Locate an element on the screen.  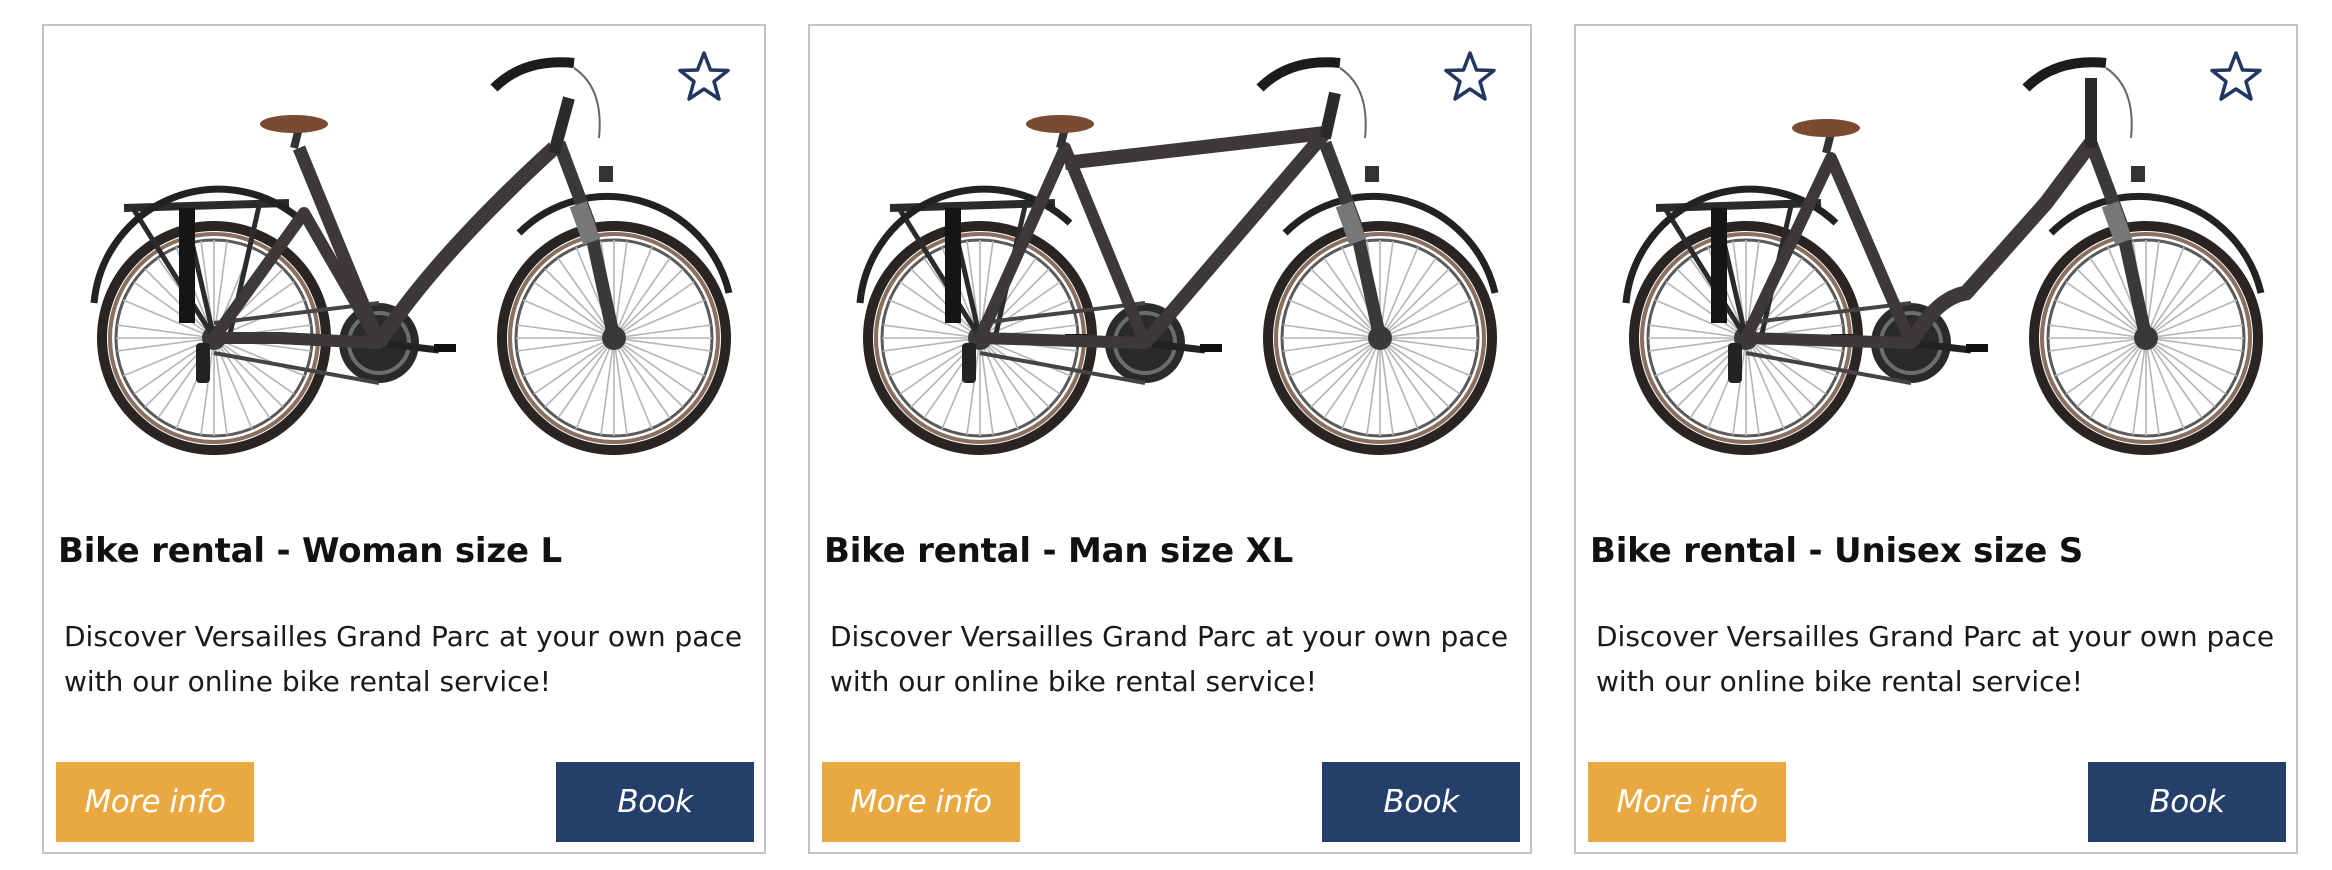
product-title: Bike rental - Woman size L is located at coordinates (310, 551).